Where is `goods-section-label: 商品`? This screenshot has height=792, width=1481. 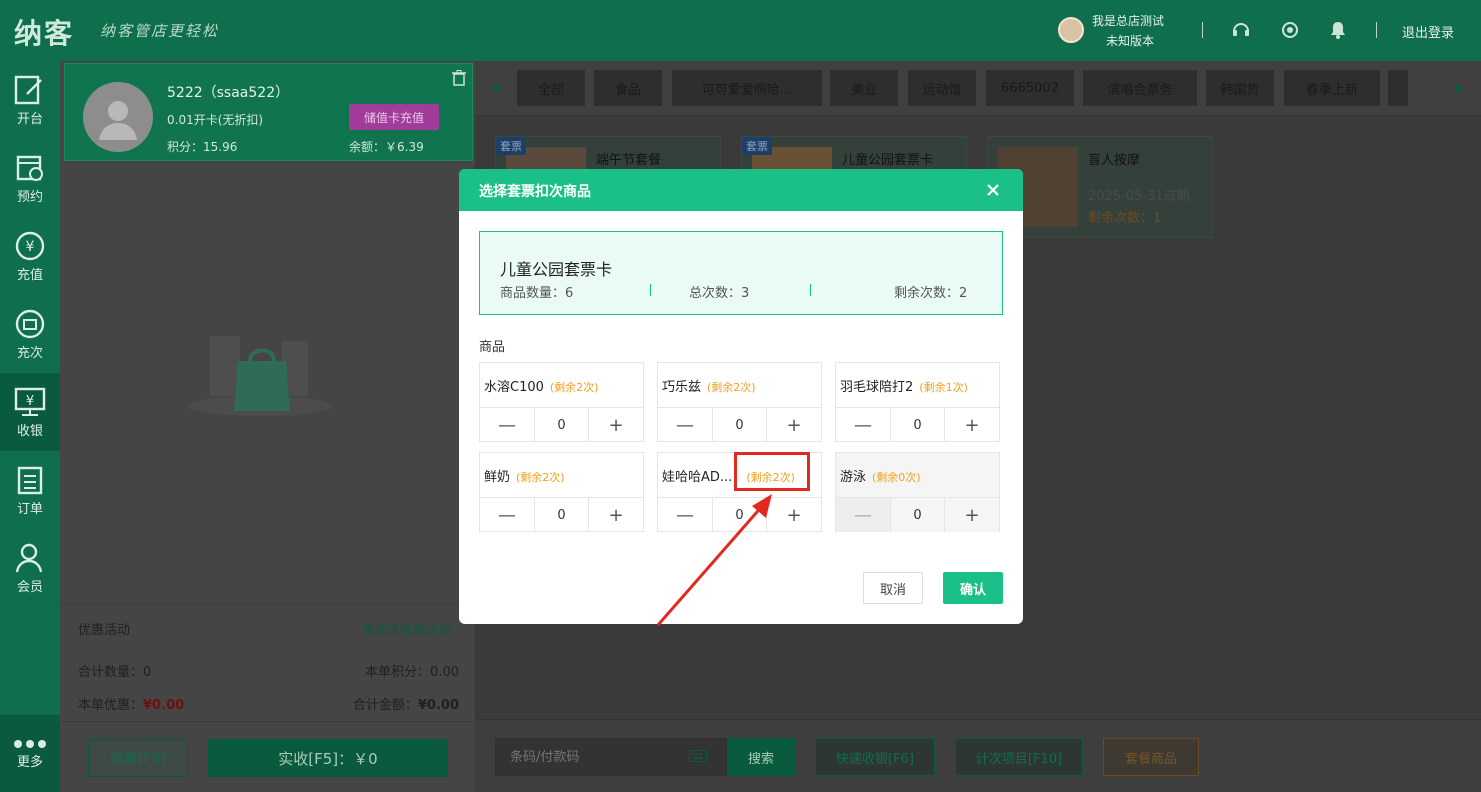 goods-section-label: 商品 is located at coordinates (492, 347).